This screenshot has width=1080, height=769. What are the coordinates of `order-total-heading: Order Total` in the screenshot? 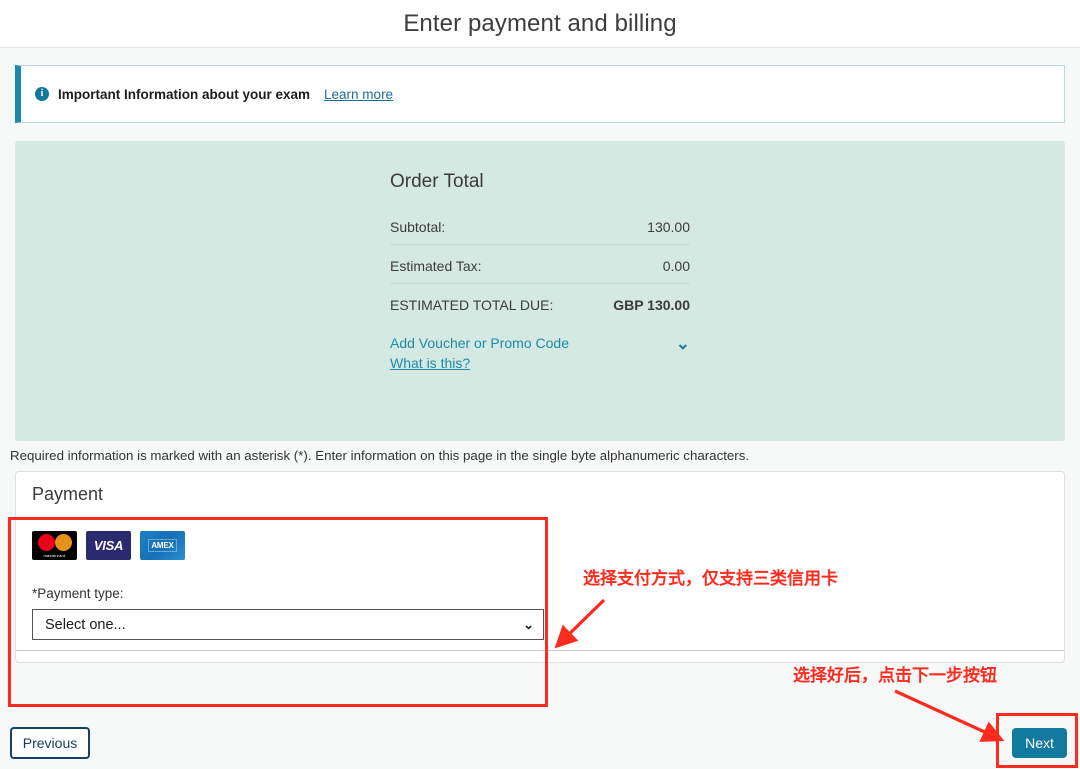 It's located at (437, 181).